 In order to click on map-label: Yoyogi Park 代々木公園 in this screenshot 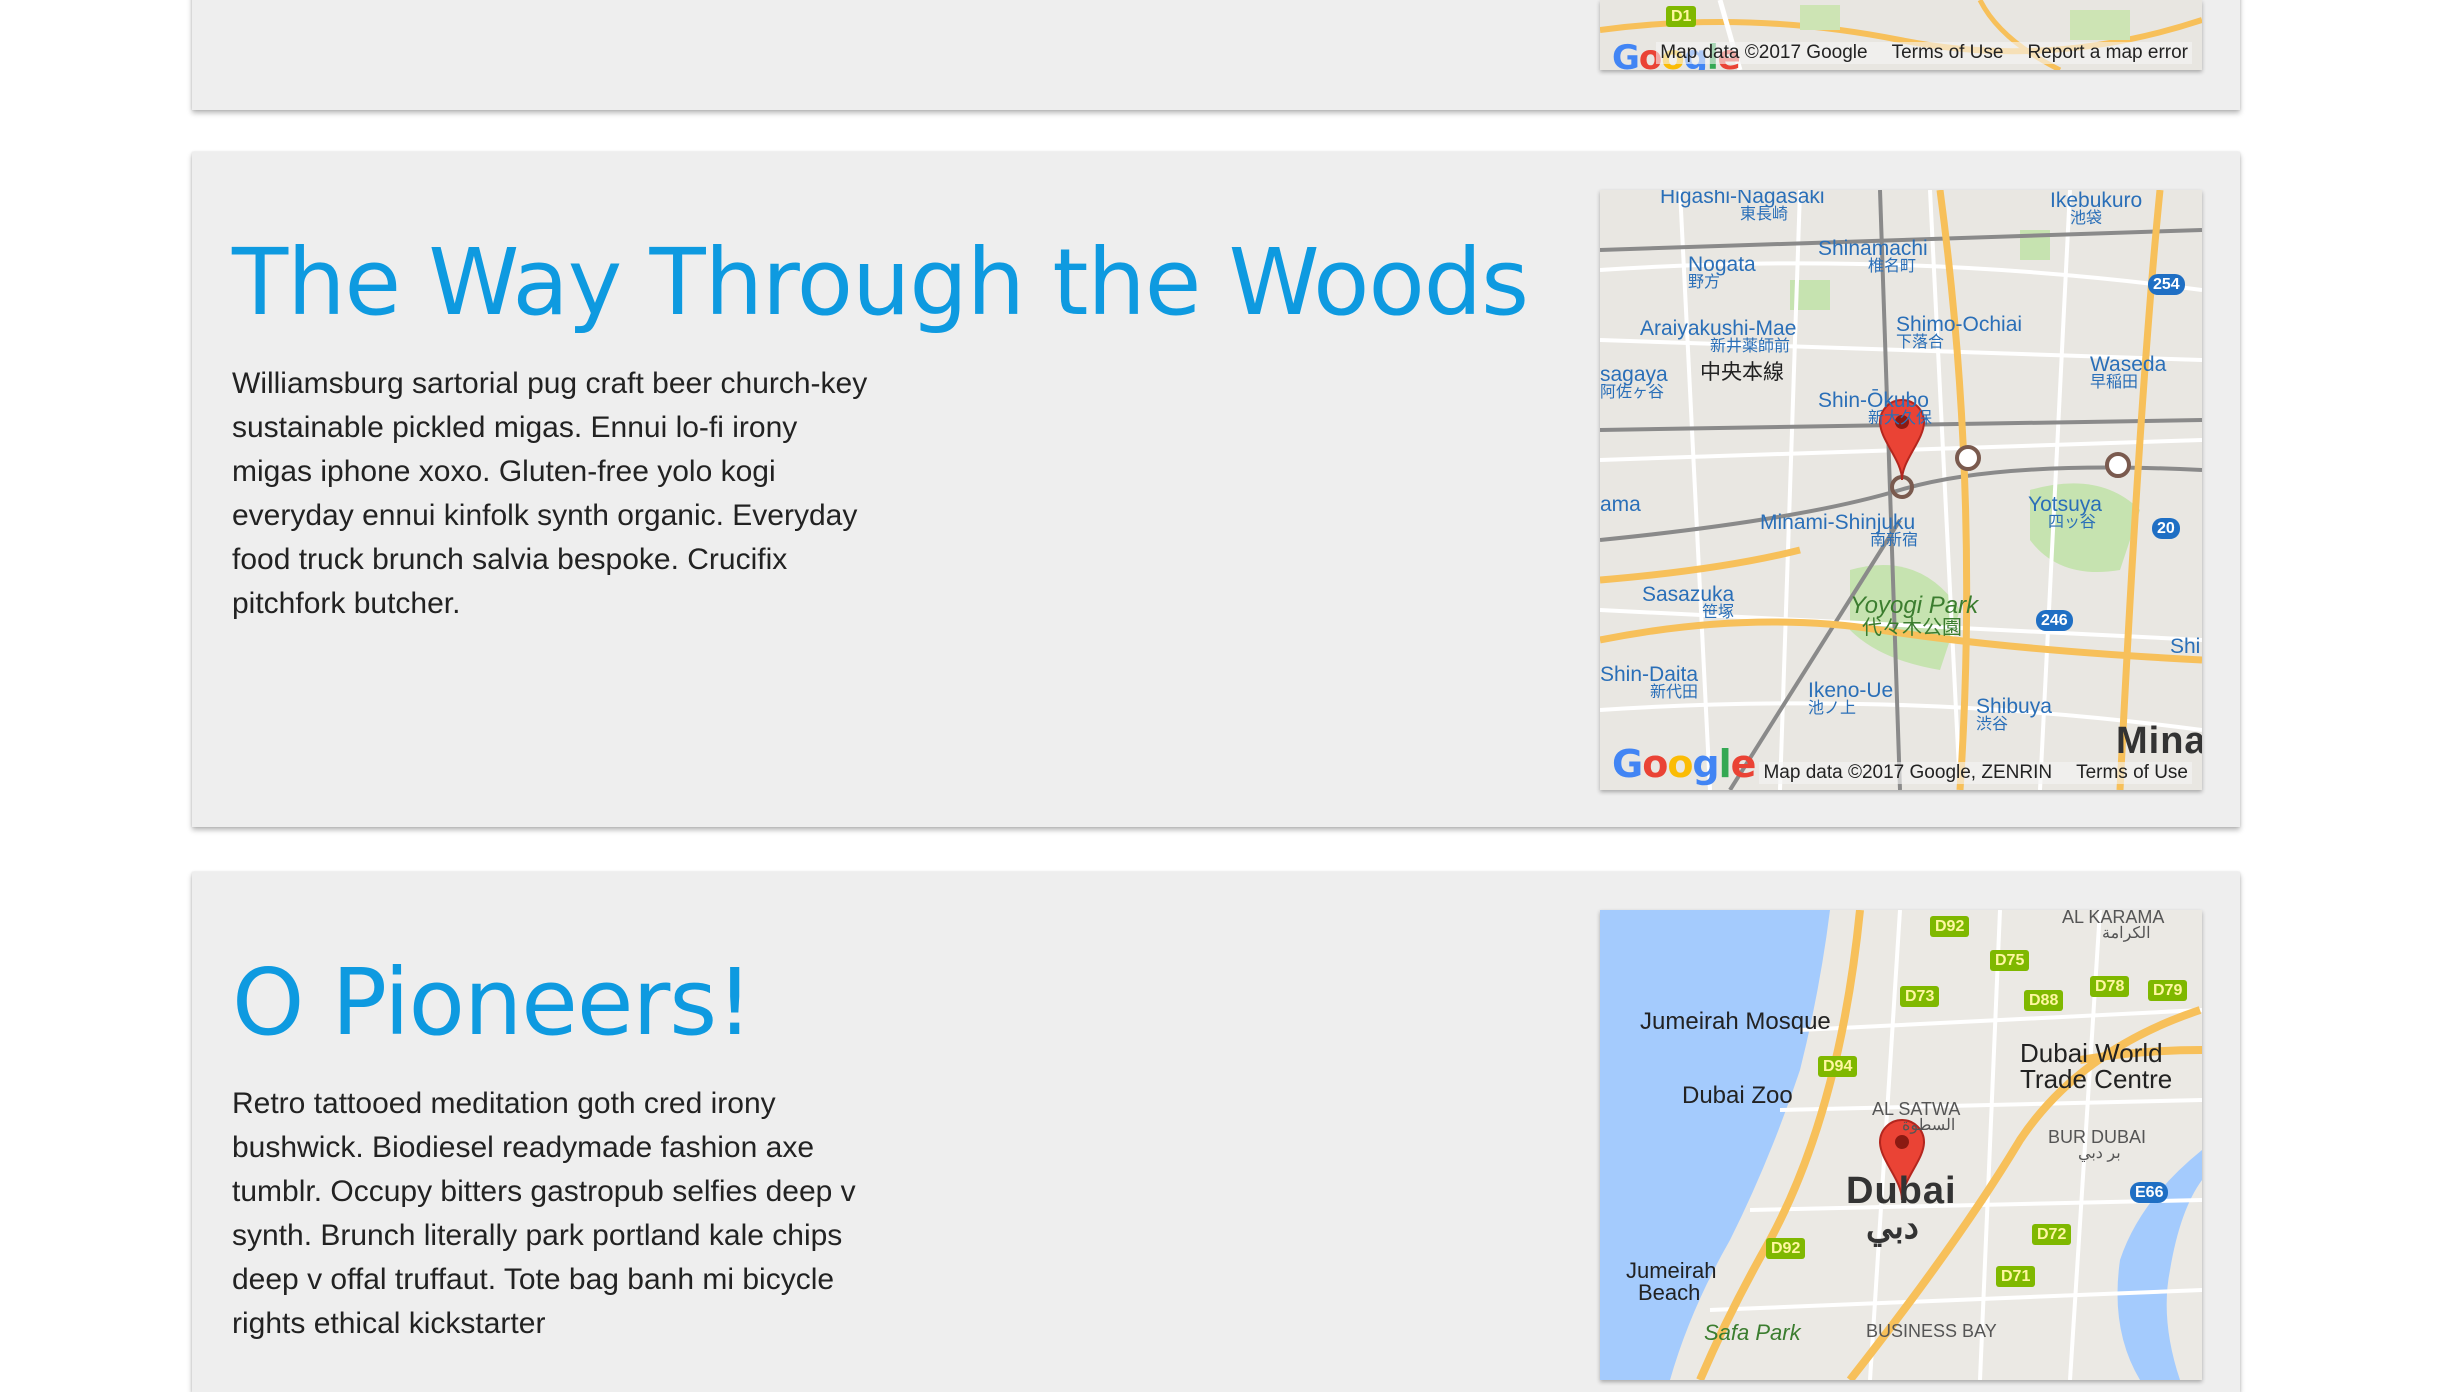, I will do `click(1914, 615)`.